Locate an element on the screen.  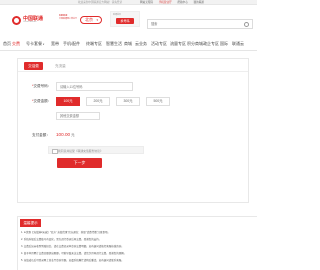
phone-label: *交费号码： is located at coordinates (41, 86).